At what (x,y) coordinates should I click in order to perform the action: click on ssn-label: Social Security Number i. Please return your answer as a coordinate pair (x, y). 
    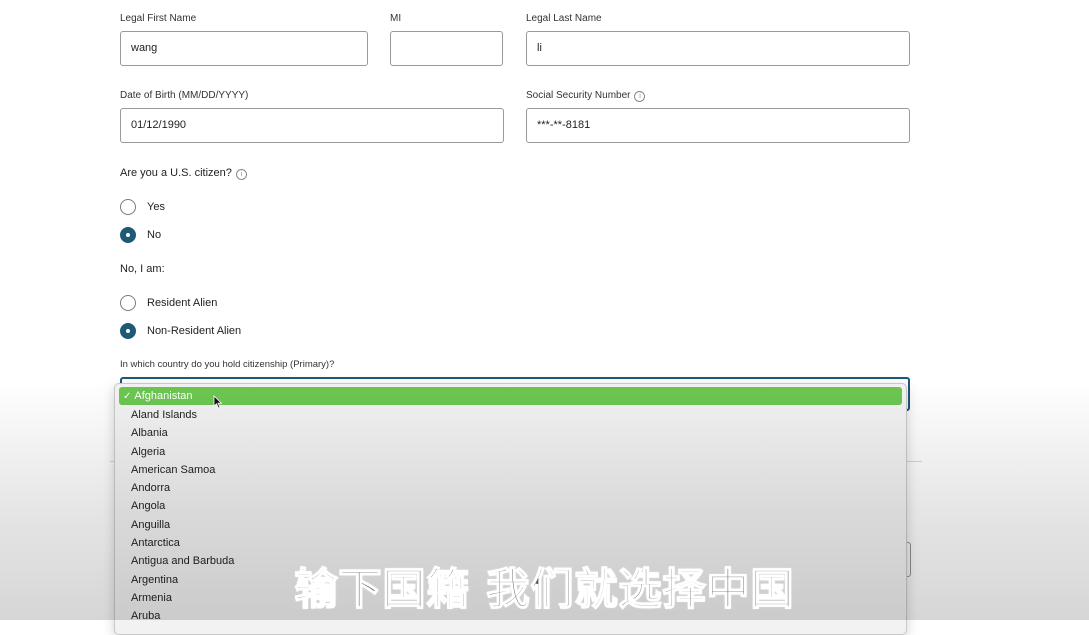
    Looking at the image, I should click on (586, 96).